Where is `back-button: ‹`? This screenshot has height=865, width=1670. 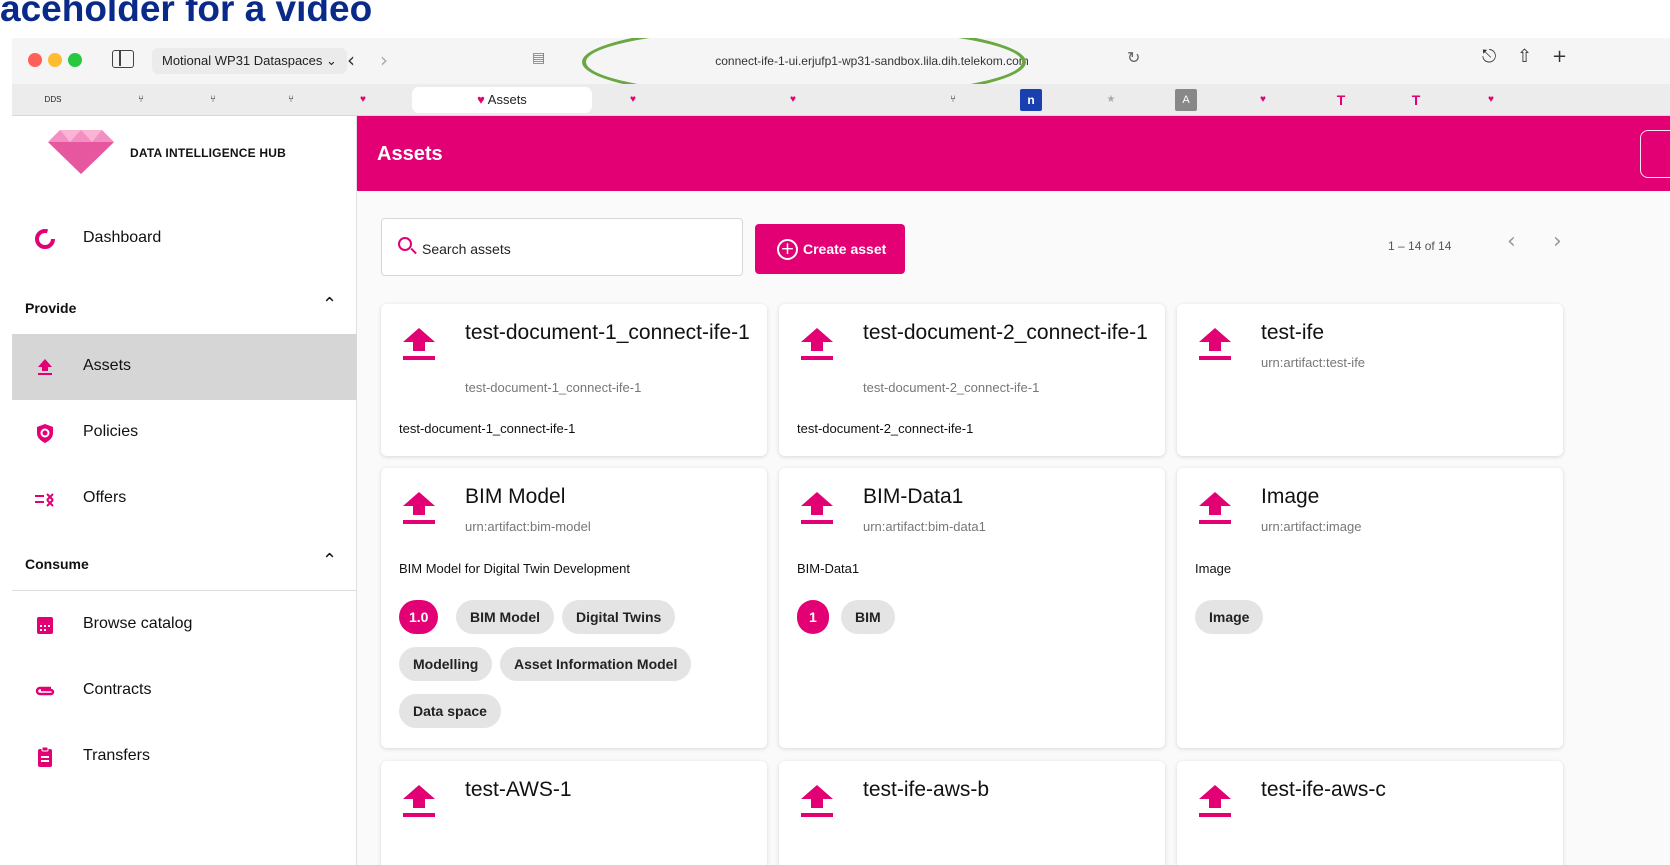 back-button: ‹ is located at coordinates (351, 61).